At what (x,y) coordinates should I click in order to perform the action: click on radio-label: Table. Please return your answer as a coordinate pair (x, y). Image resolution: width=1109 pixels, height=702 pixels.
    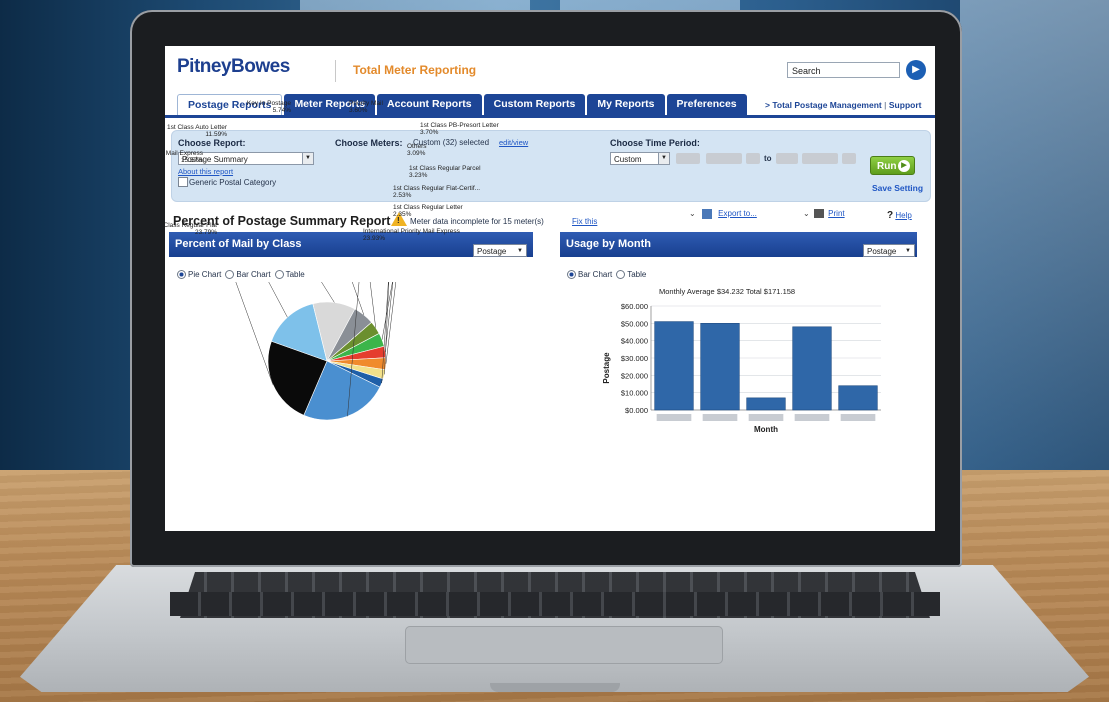
    Looking at the image, I should click on (295, 274).